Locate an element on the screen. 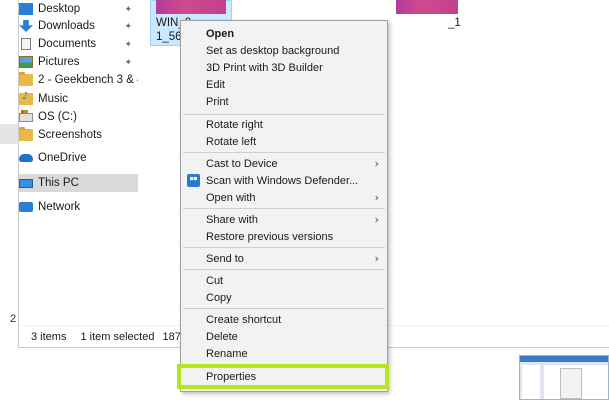 This screenshot has width=609, height=400. downloads-icon is located at coordinates (26, 26).